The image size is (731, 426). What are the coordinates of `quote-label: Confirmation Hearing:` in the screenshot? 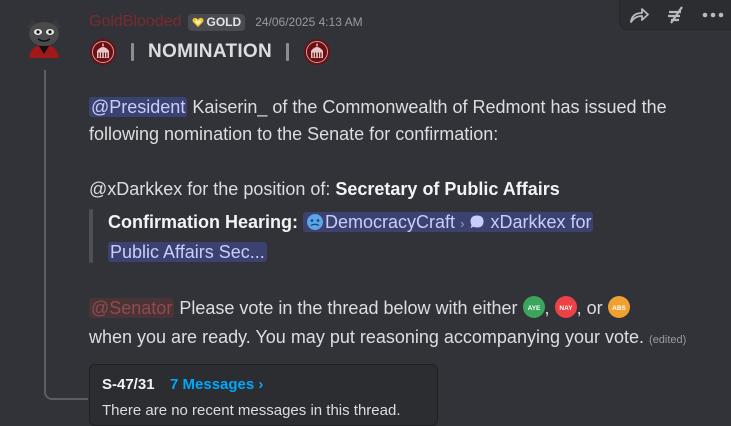 It's located at (203, 222).